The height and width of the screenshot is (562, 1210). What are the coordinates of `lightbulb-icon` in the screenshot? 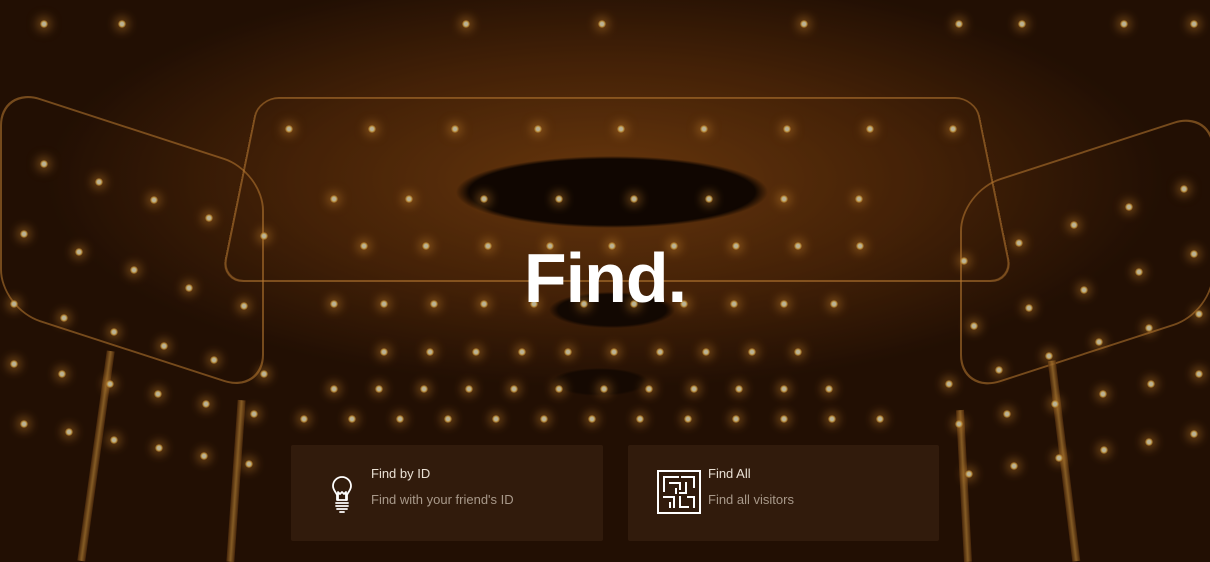 It's located at (342, 494).